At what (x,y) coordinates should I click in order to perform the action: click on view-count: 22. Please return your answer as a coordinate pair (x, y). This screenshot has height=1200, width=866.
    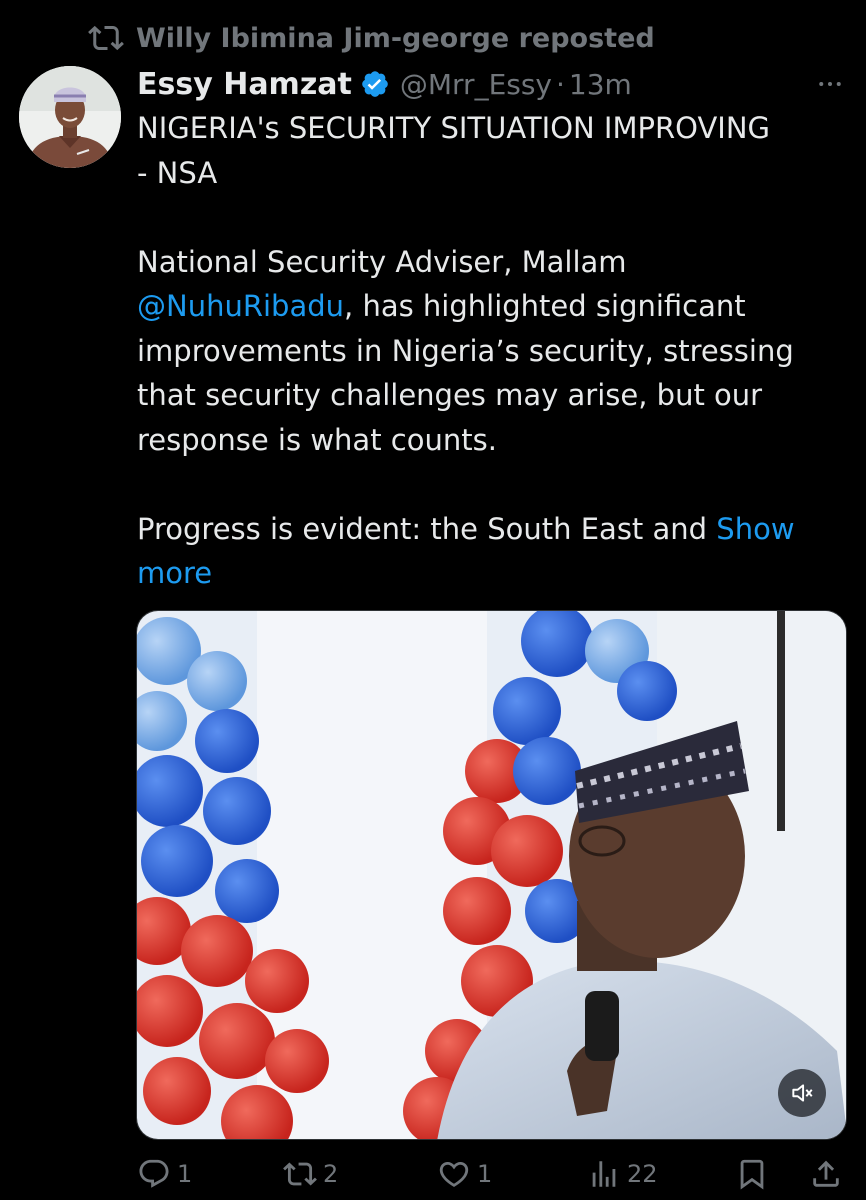
    Looking at the image, I should click on (642, 1174).